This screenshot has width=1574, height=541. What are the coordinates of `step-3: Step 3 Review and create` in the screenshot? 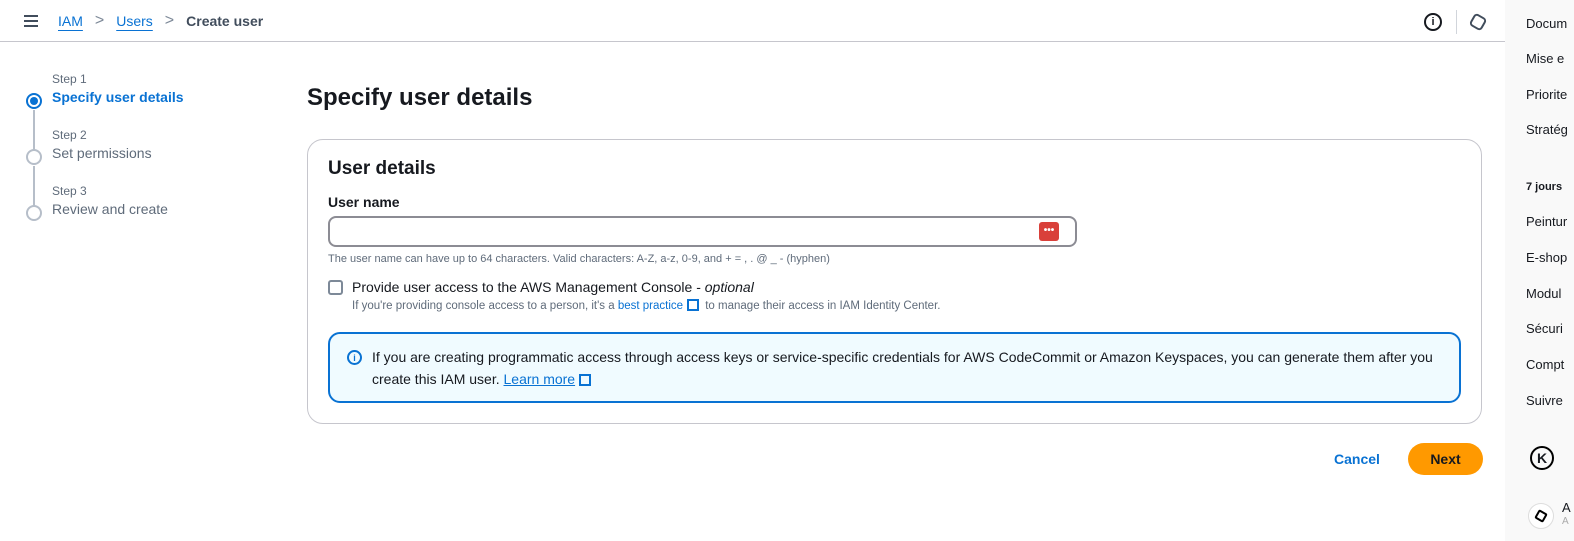 It's located at (104, 212).